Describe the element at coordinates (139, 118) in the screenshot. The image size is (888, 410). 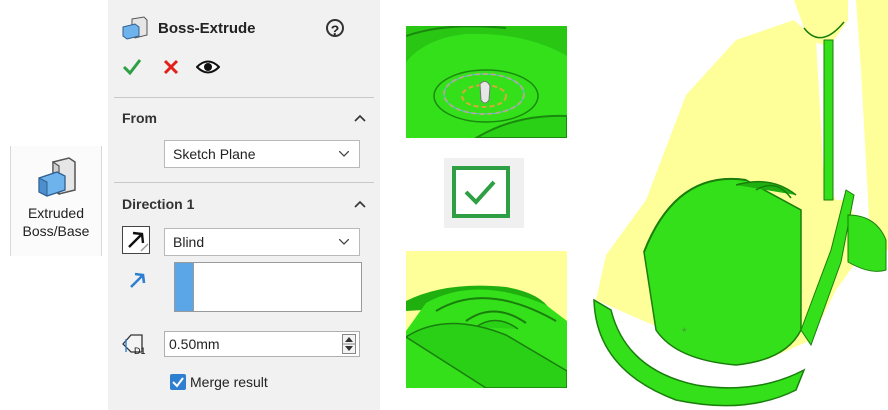
I see `from-heading: From` at that location.